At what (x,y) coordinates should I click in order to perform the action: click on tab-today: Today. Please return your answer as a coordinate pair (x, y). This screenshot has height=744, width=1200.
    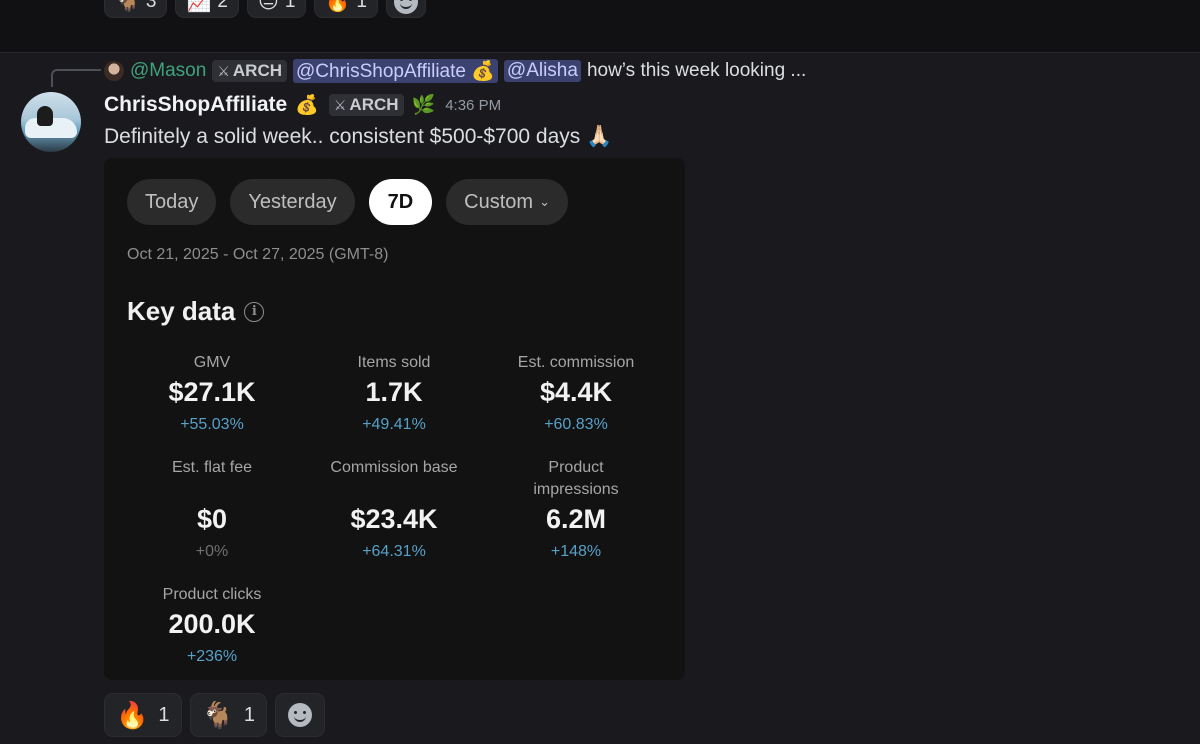
    Looking at the image, I should click on (172, 202).